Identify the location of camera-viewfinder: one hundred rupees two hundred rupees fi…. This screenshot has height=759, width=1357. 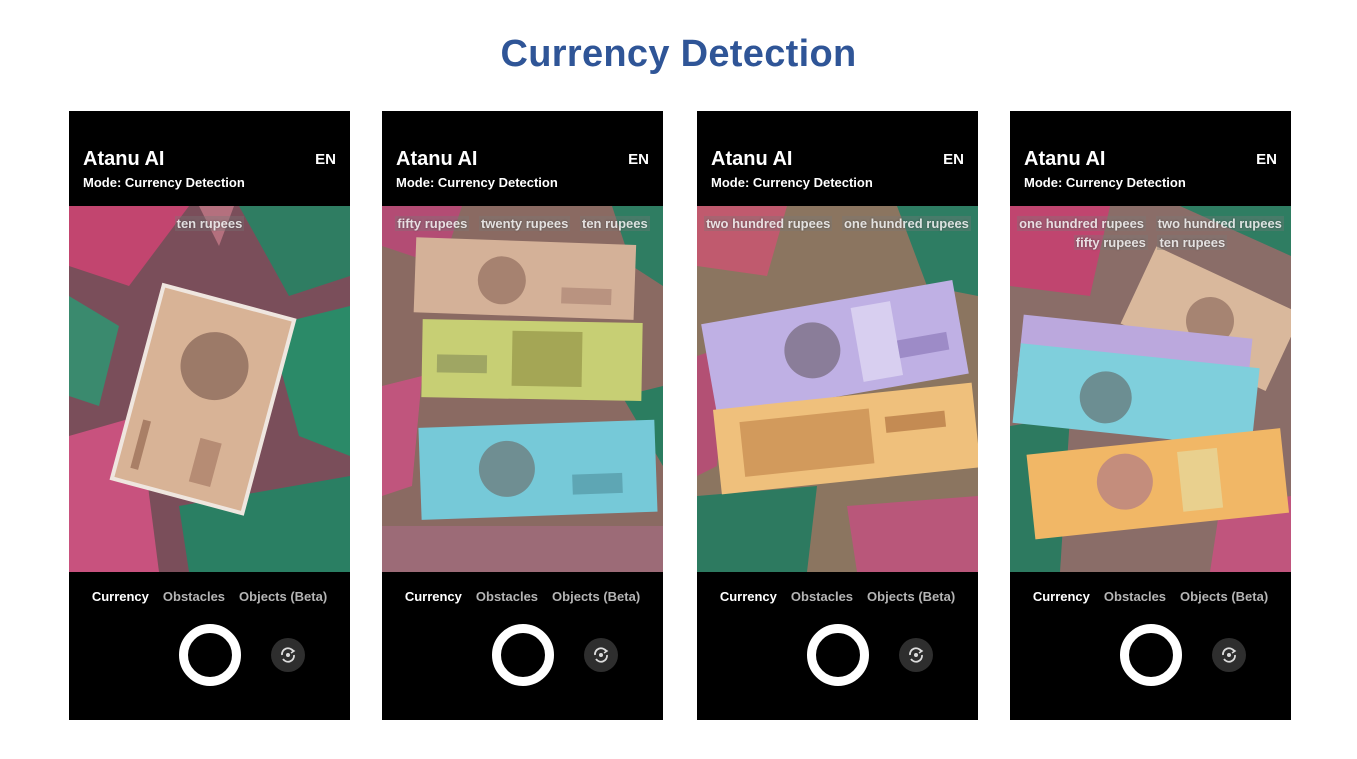
(1150, 389).